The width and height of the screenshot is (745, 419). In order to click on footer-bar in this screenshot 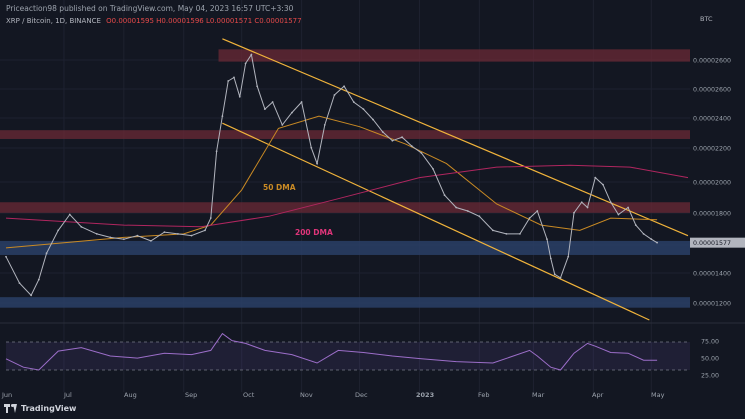, I will do `click(372, 410)`.